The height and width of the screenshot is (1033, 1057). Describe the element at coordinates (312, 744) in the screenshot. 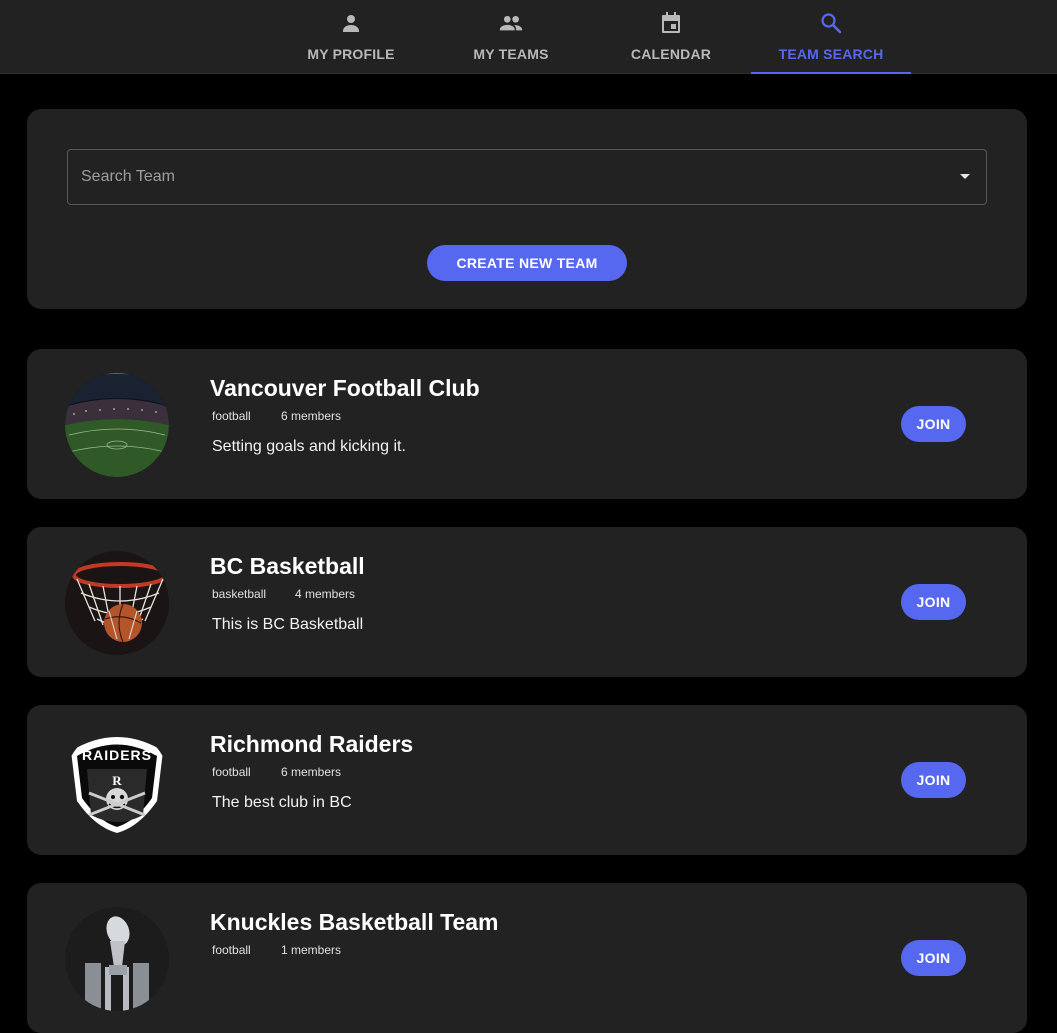

I see `team-name: Richmond Raiders` at that location.